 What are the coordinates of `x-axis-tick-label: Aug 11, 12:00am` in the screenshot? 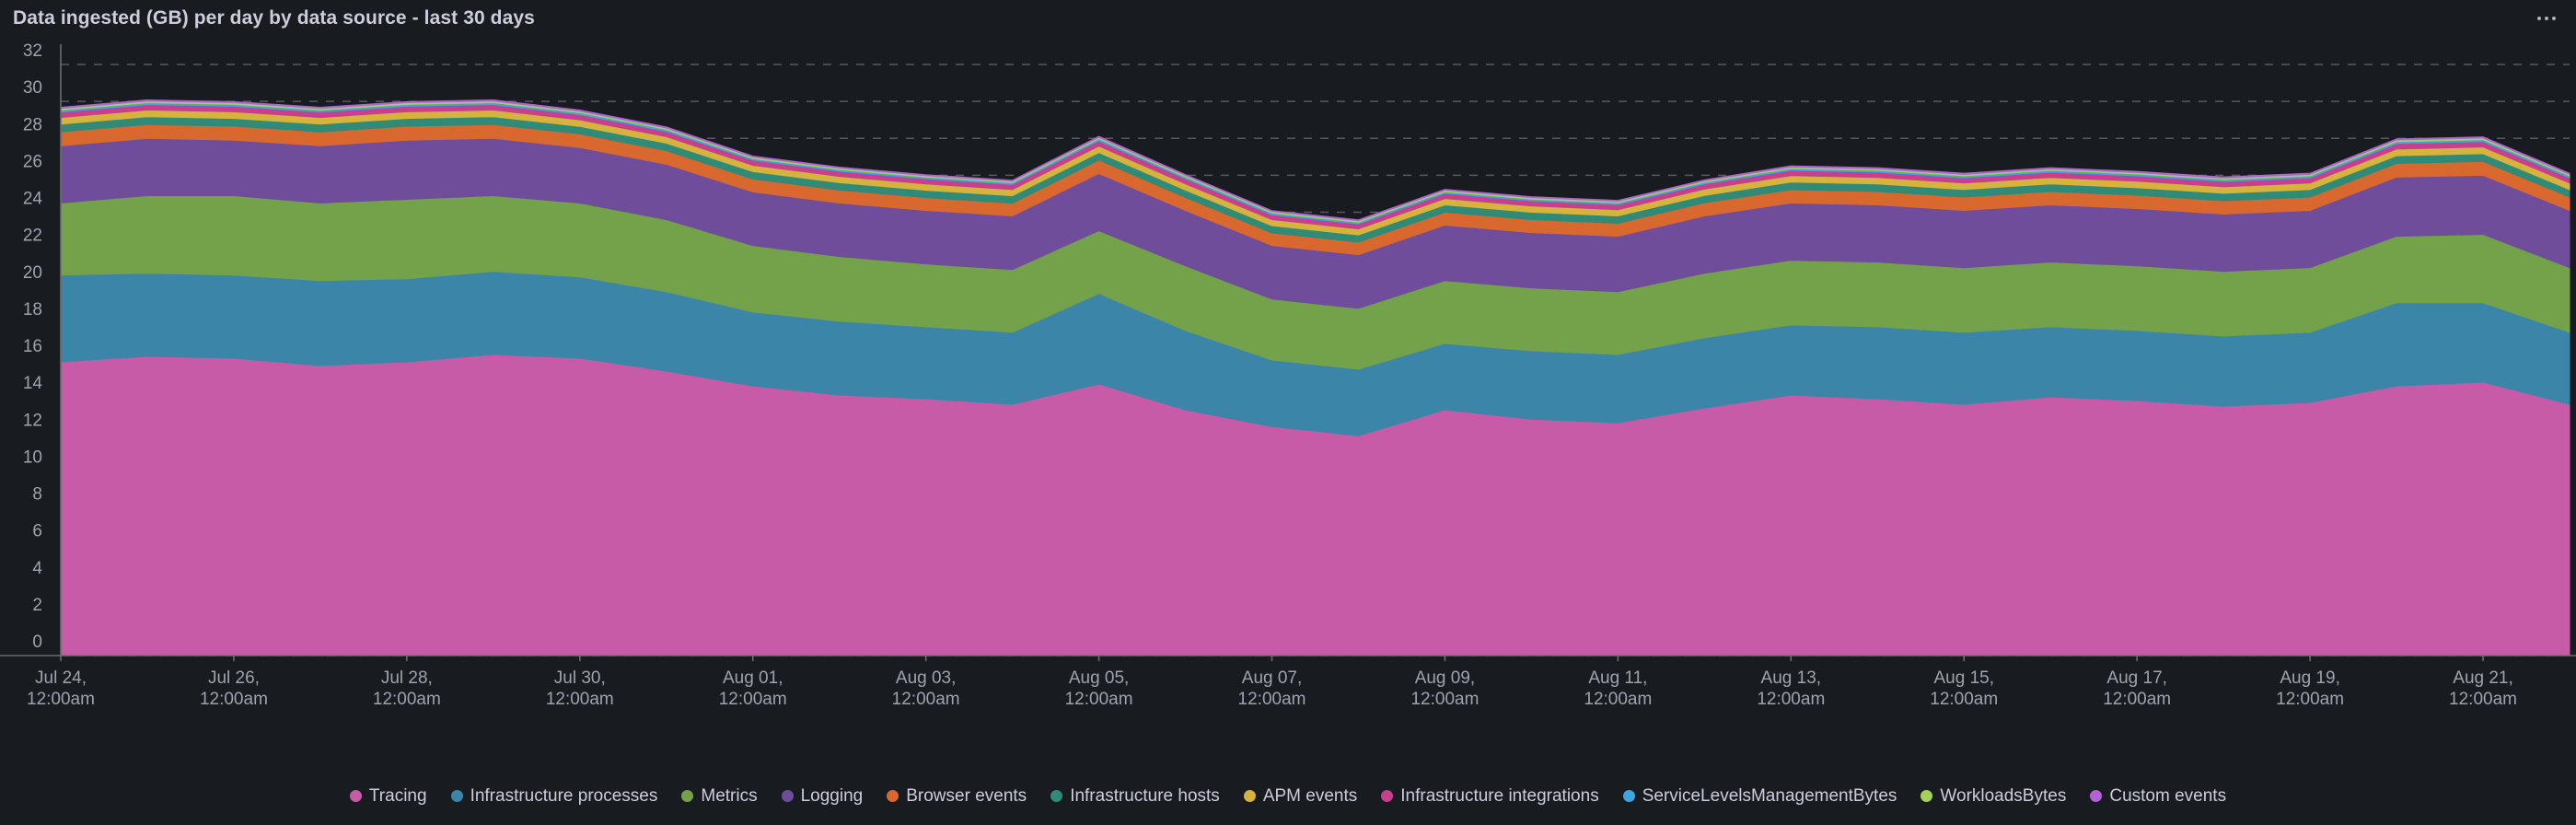 It's located at (1618, 689).